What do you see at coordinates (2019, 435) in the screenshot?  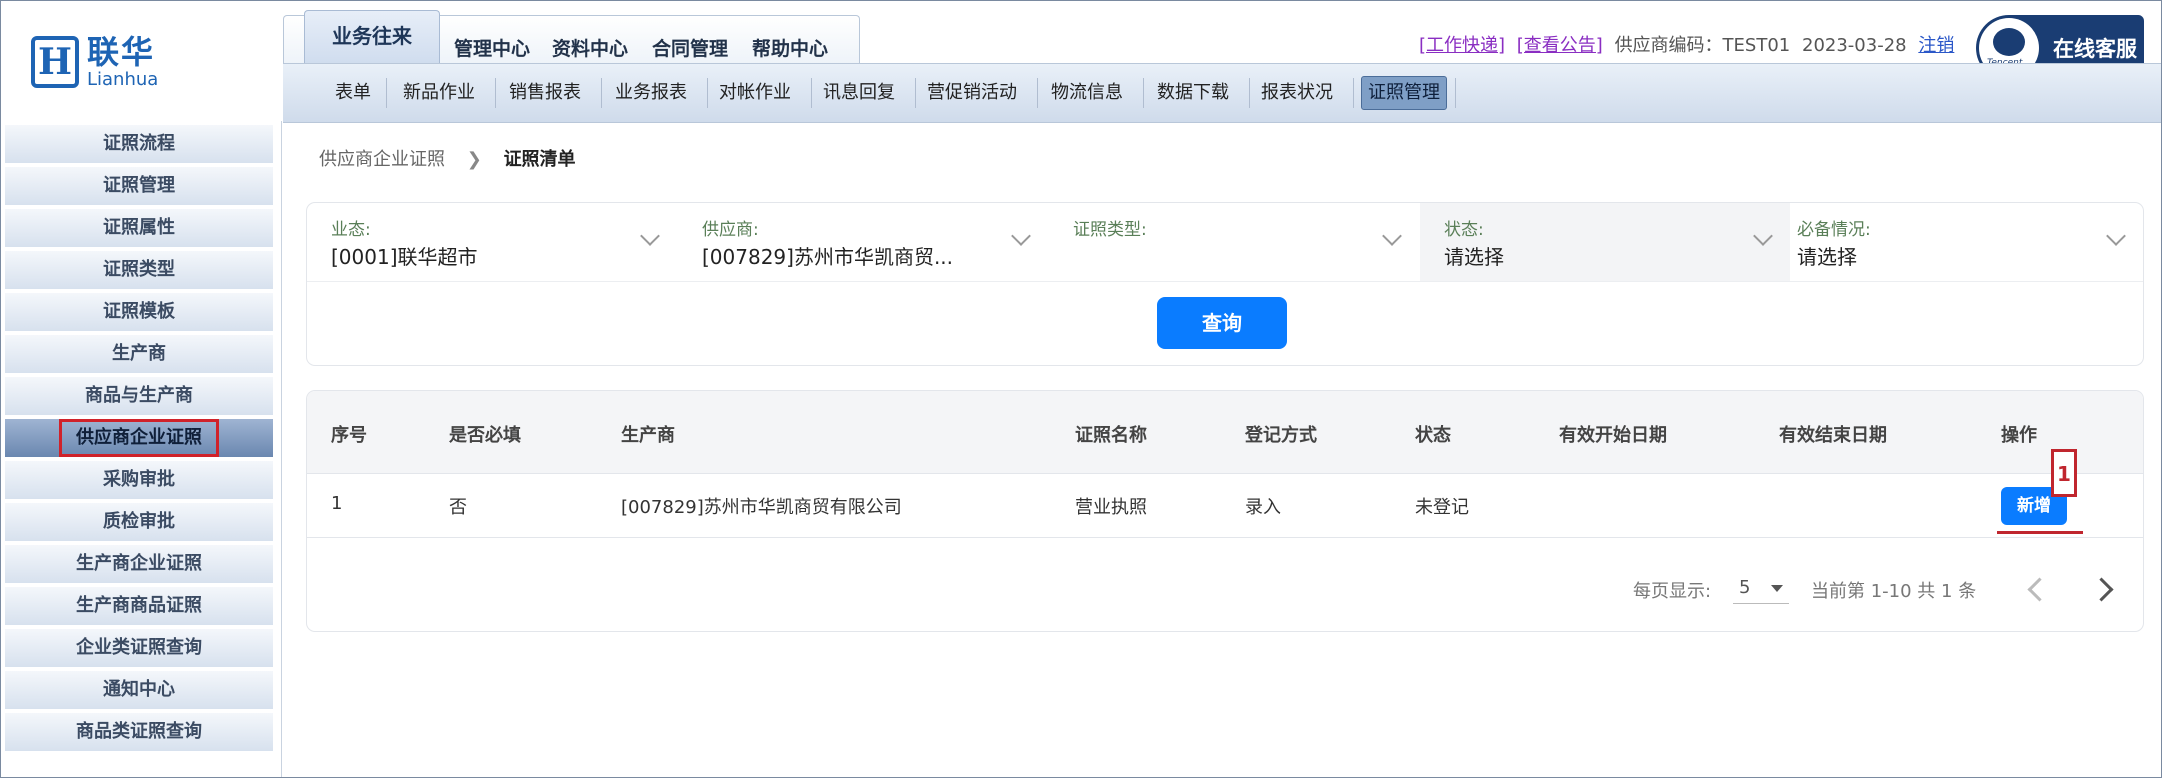 I see `col-header-action: 操作` at bounding box center [2019, 435].